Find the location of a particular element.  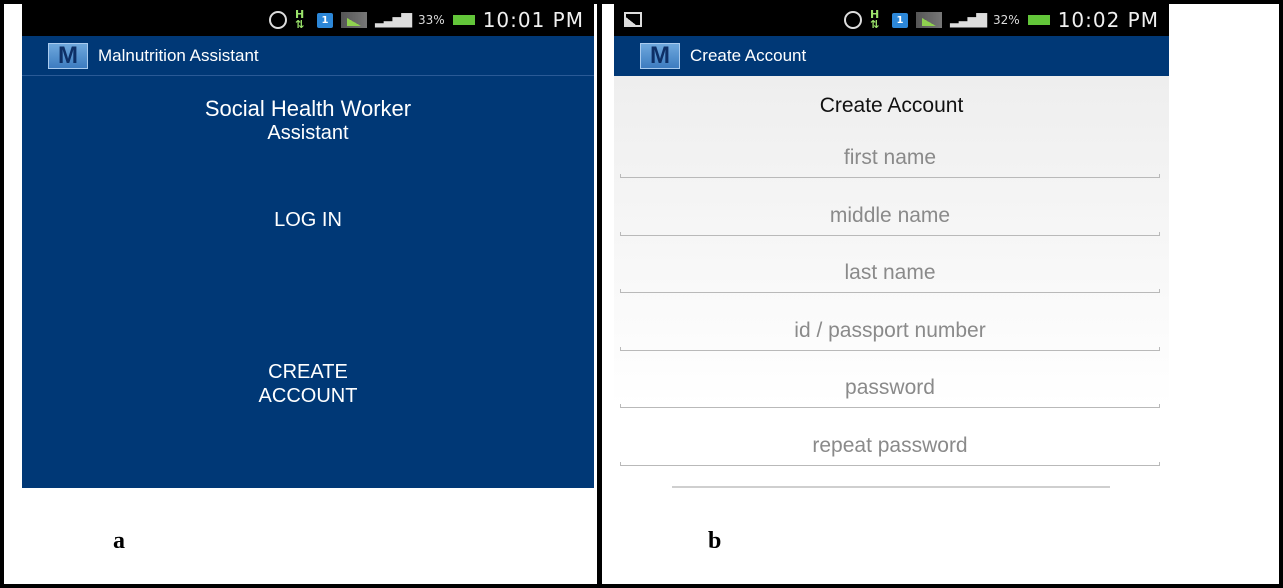

middle-name-input is located at coordinates (890, 216).